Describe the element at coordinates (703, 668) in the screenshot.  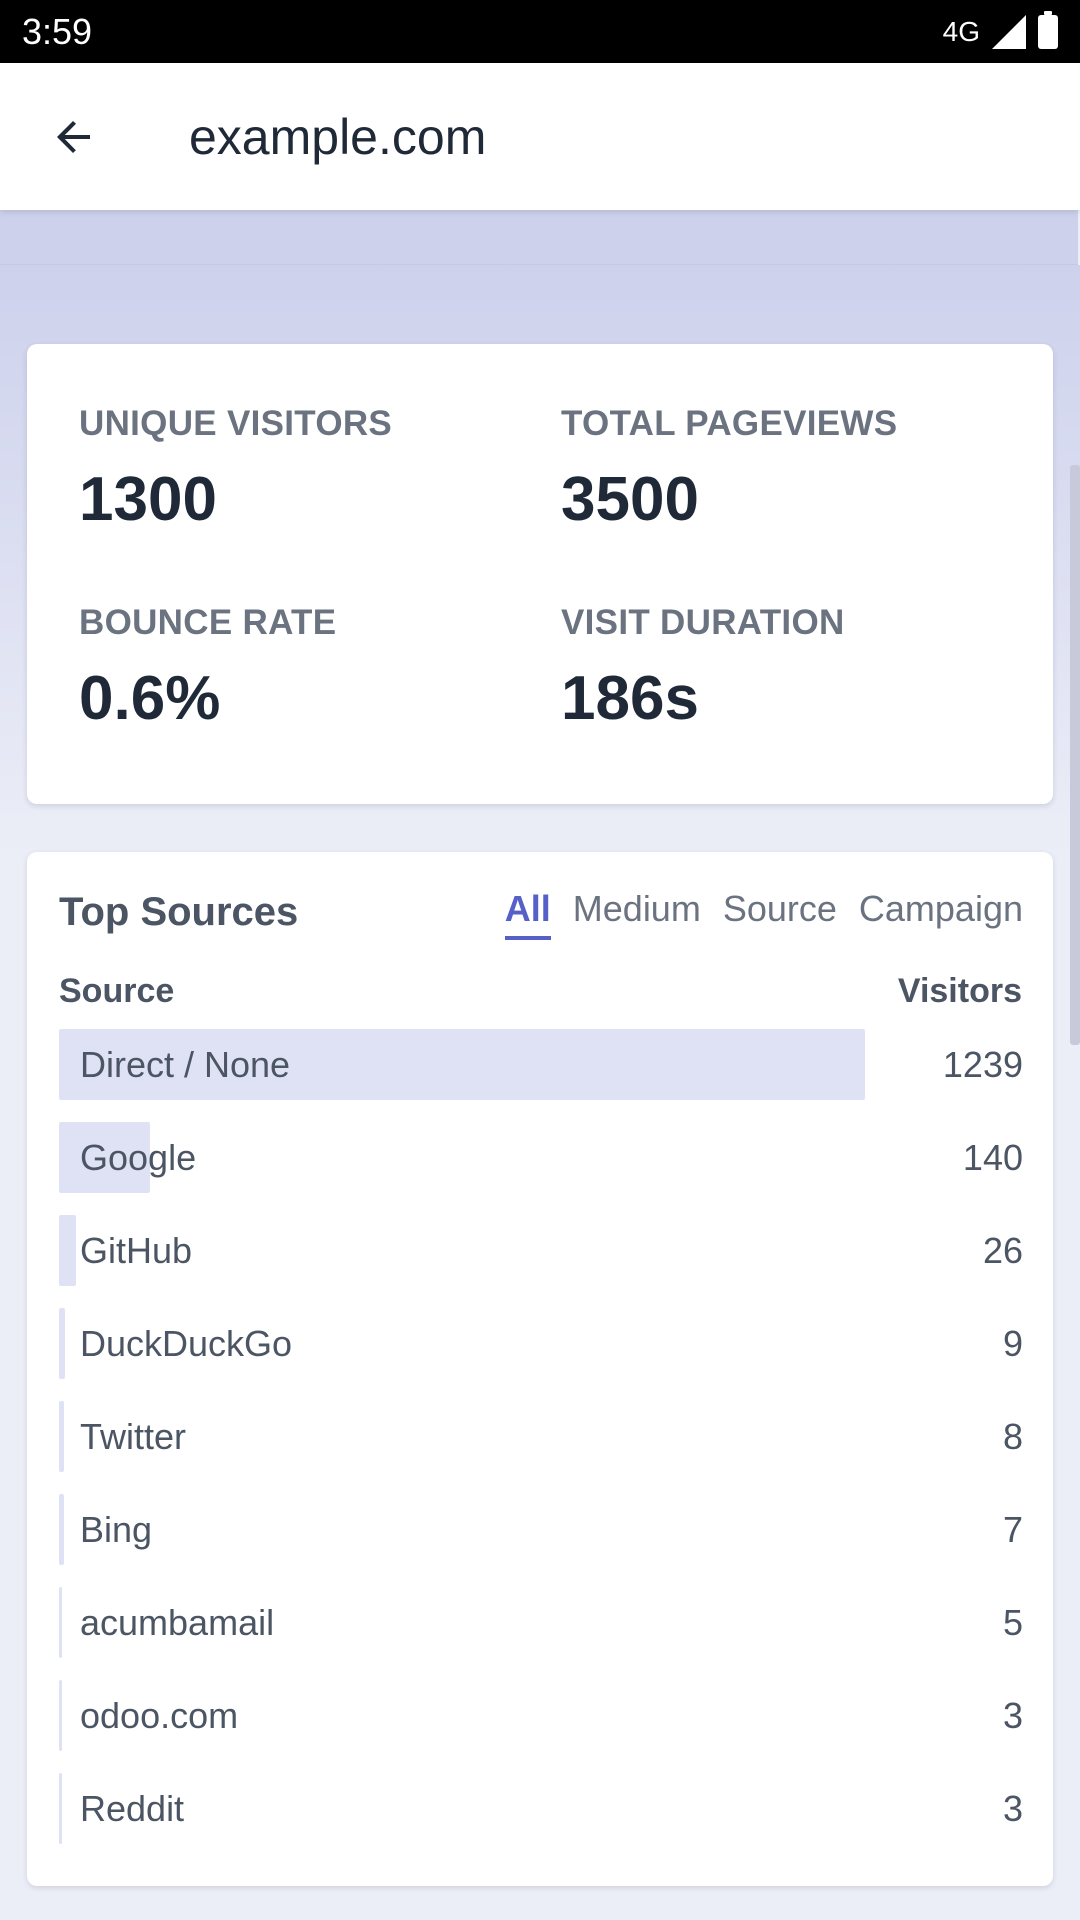
I see `stat-visit-duration: VISIT DURATION 186s` at that location.